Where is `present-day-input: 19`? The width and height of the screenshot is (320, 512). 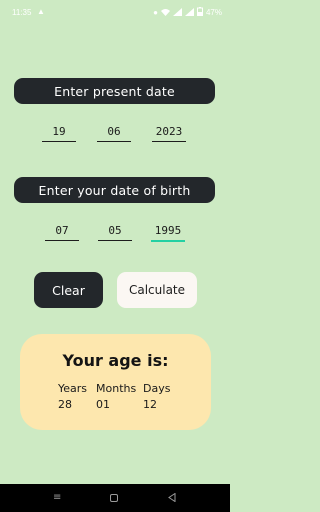 present-day-input: 19 is located at coordinates (59, 132).